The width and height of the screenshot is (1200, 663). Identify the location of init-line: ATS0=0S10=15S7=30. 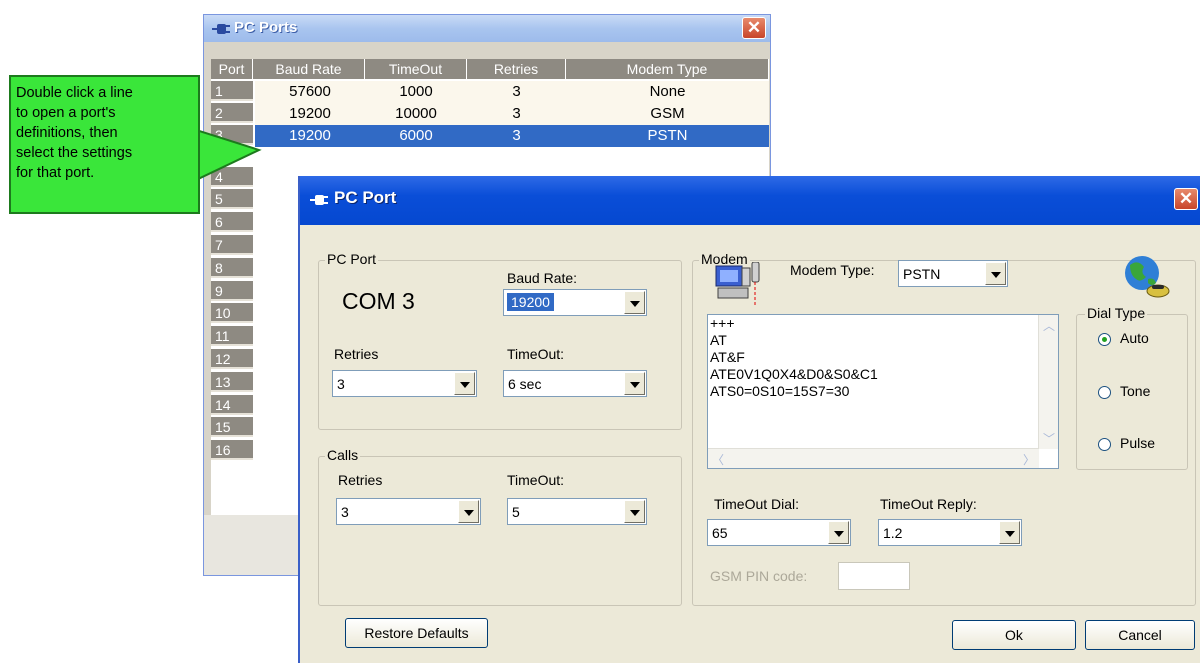
(780, 391).